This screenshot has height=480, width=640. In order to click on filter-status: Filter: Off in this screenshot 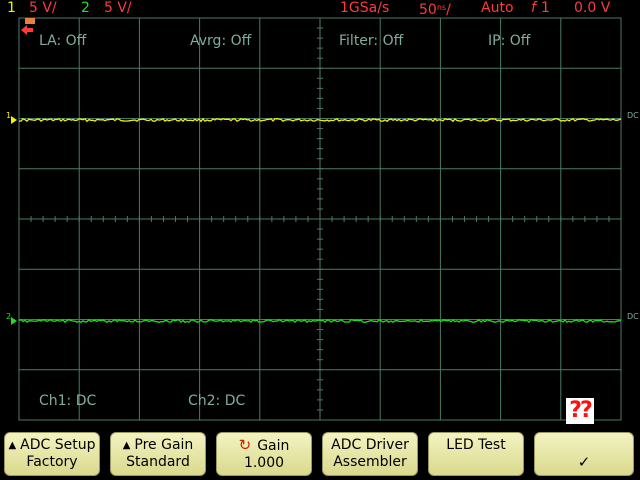, I will do `click(371, 41)`.